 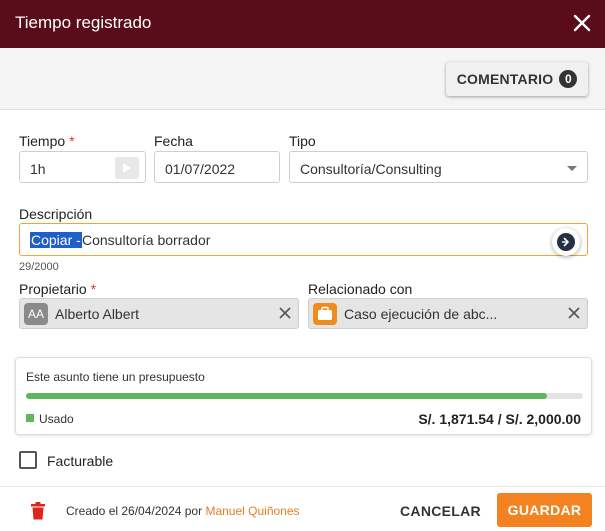 I want to click on comment-button-label: COMENTARIO, so click(x=505, y=79).